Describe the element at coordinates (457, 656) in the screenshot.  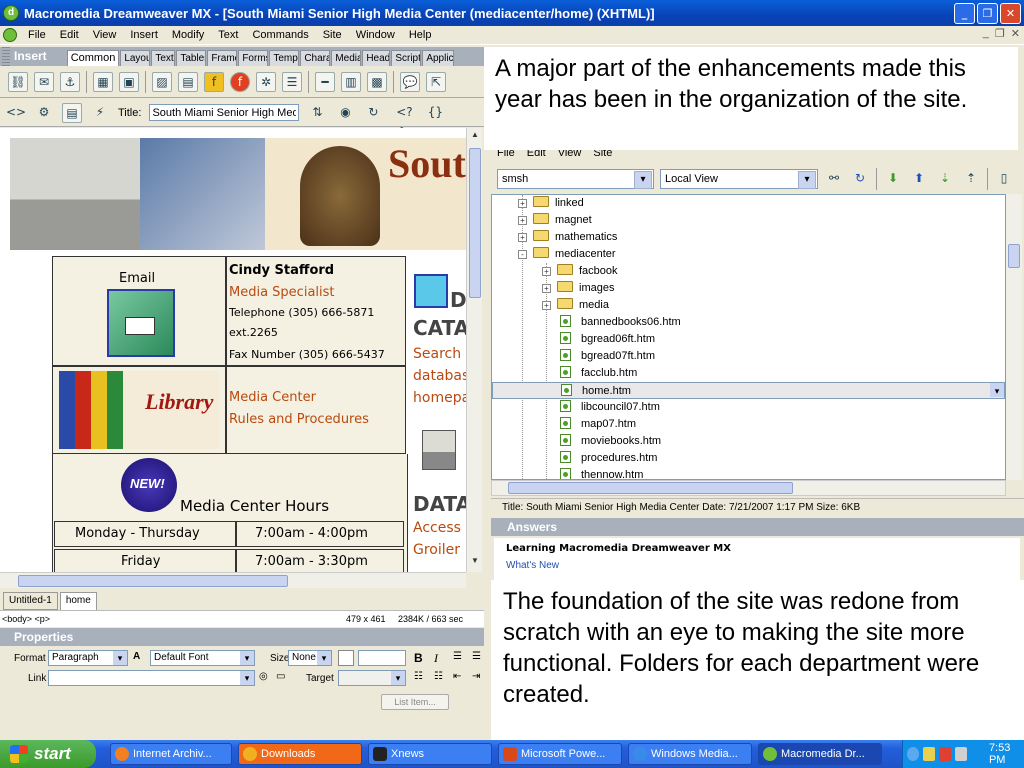
I see `align-left-icon: ☰` at that location.